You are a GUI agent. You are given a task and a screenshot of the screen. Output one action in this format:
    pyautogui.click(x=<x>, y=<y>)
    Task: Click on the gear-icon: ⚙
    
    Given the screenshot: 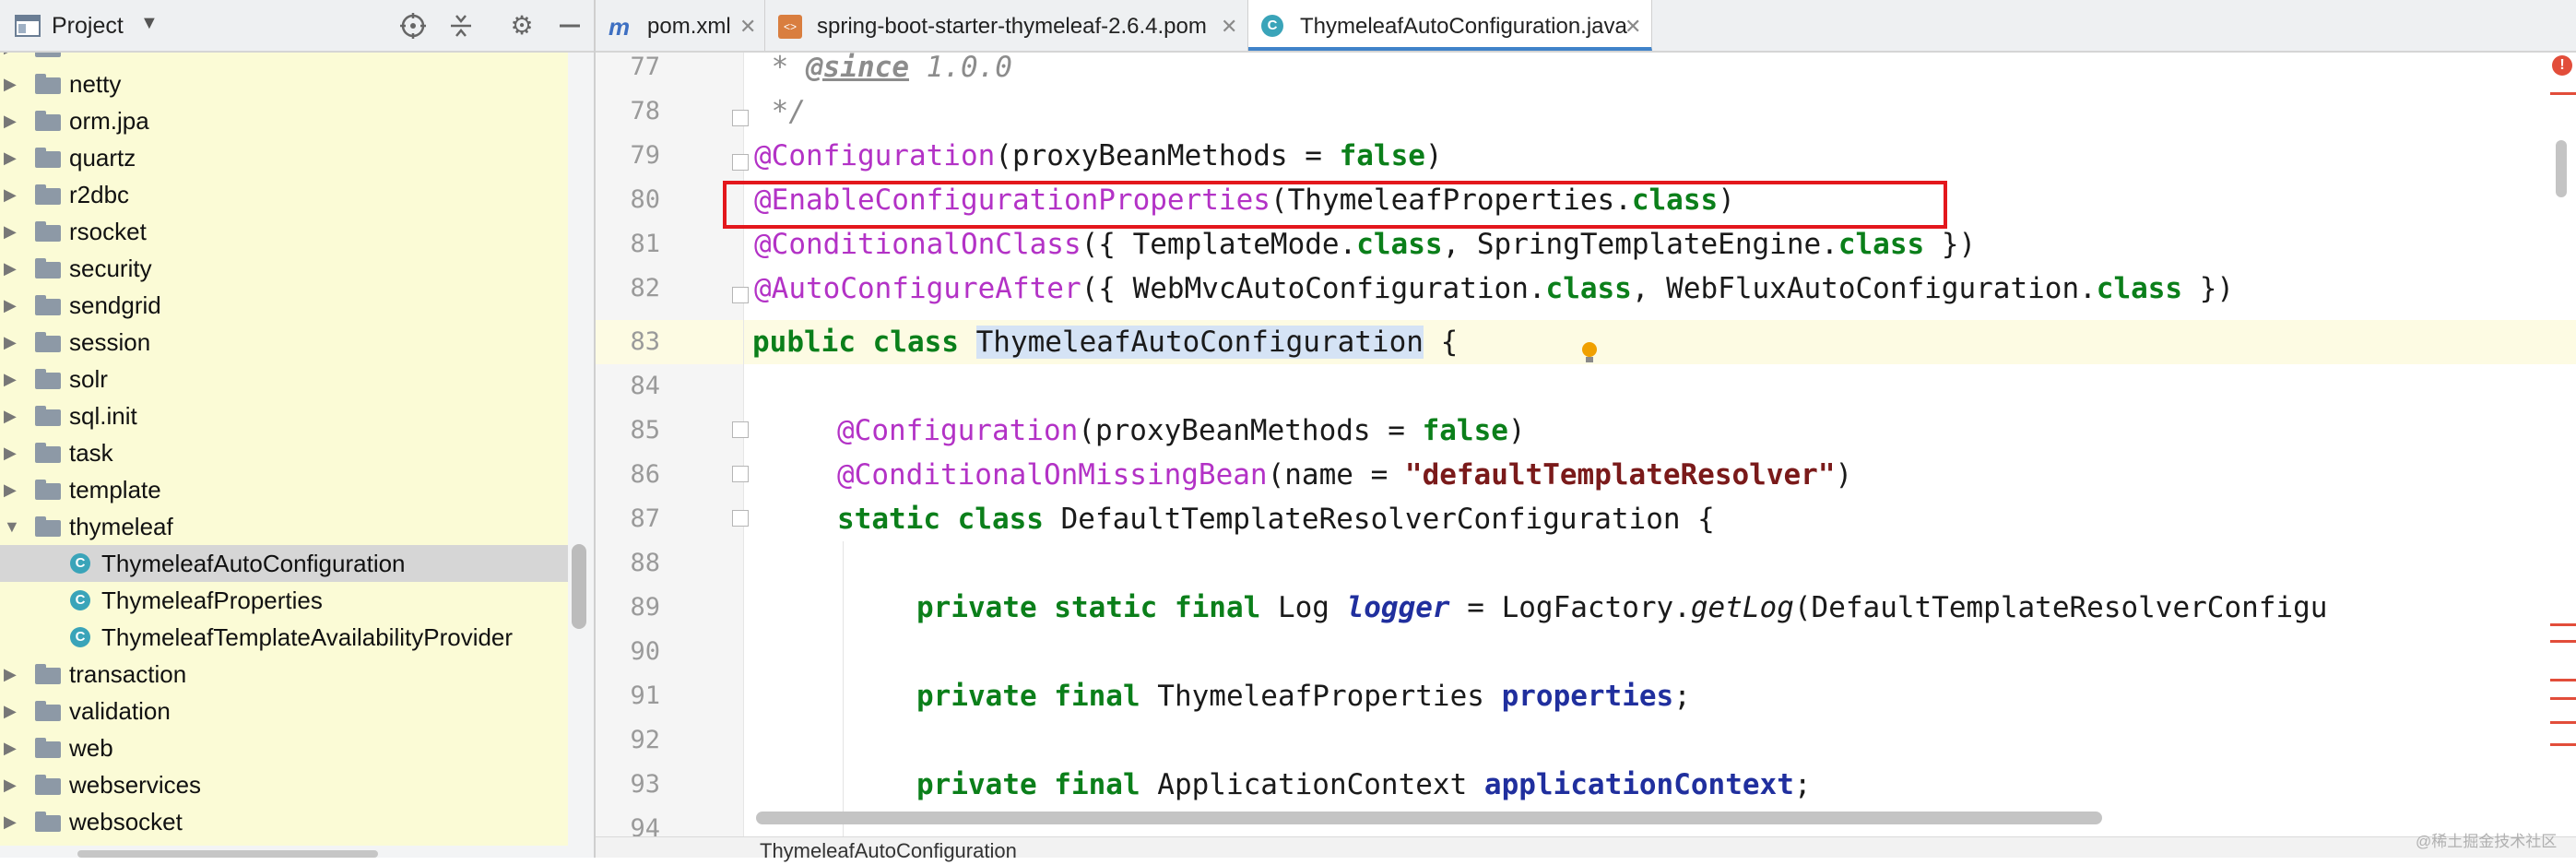 What is the action you would take?
    pyautogui.click(x=521, y=25)
    